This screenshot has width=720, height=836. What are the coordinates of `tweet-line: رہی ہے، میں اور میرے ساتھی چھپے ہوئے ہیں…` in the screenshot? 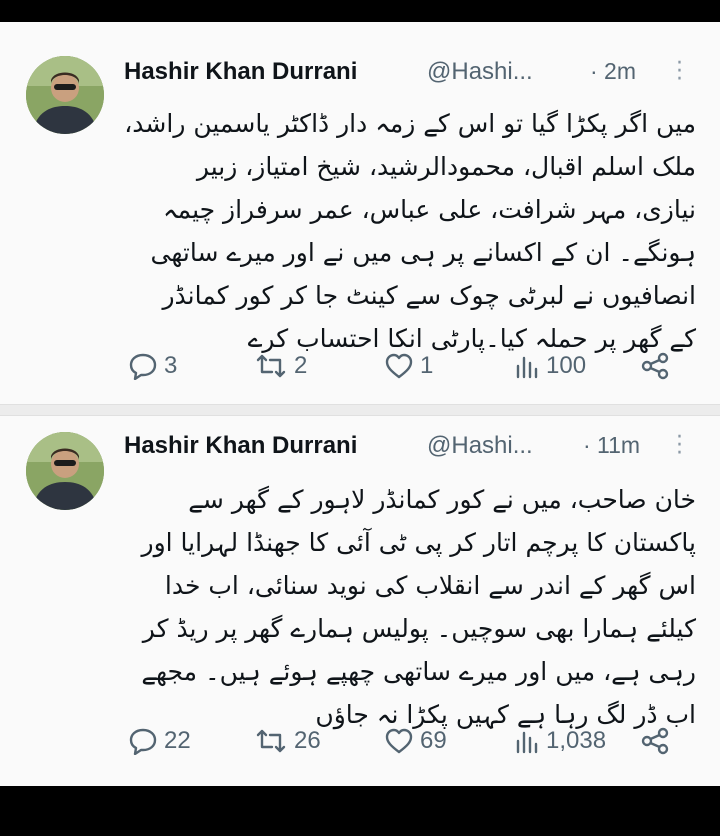 It's located at (418, 671).